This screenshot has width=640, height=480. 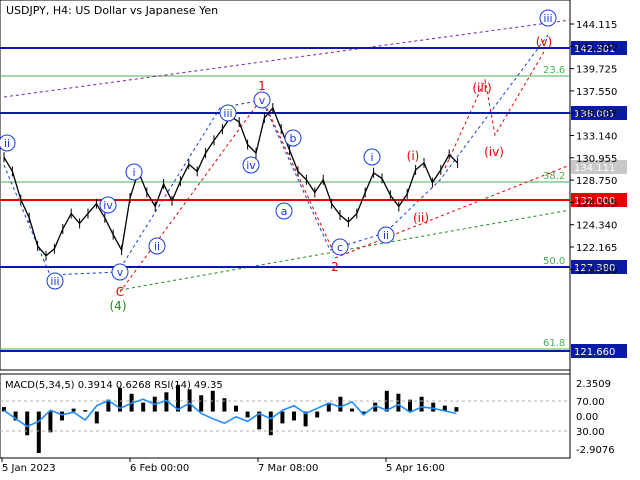 I want to click on price-tick-label: 128.750, so click(x=596, y=181).